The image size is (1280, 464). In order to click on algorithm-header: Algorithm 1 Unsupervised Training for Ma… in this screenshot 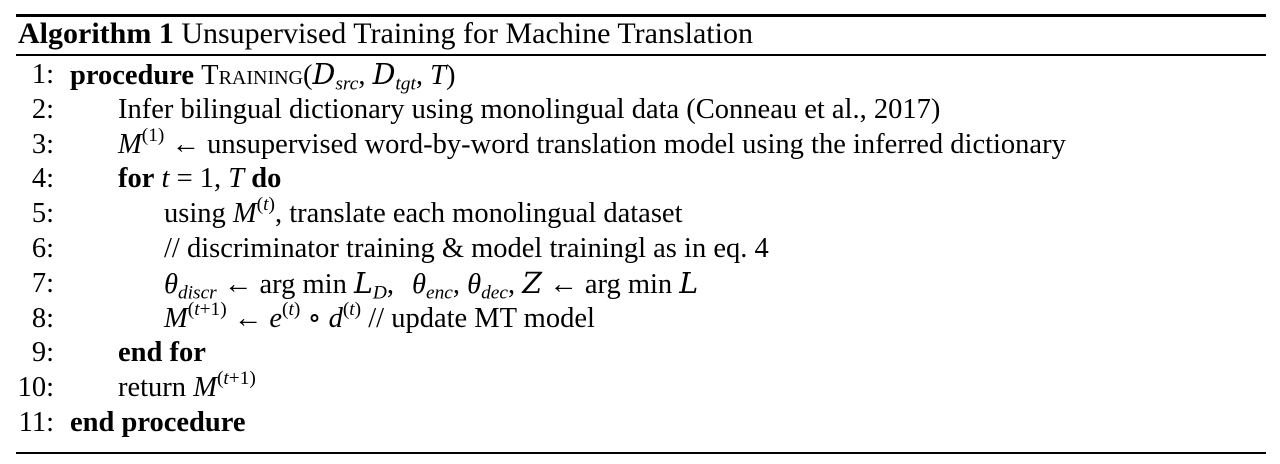, I will do `click(385, 34)`.